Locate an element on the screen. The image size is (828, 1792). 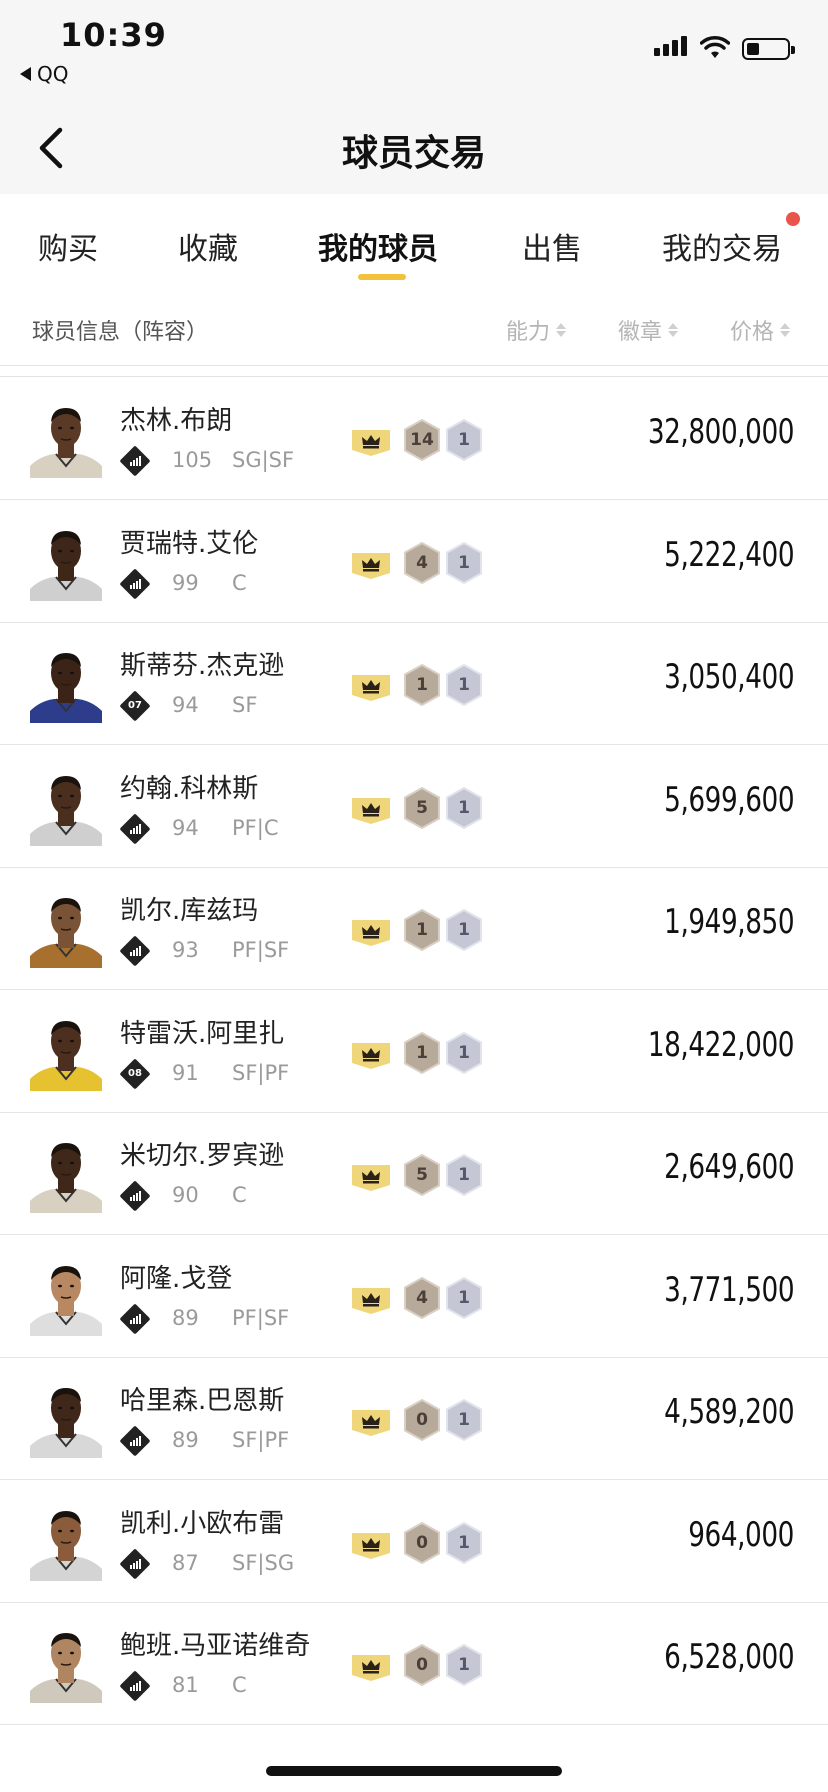
sort-price-button: 价格 is located at coordinates (760, 330).